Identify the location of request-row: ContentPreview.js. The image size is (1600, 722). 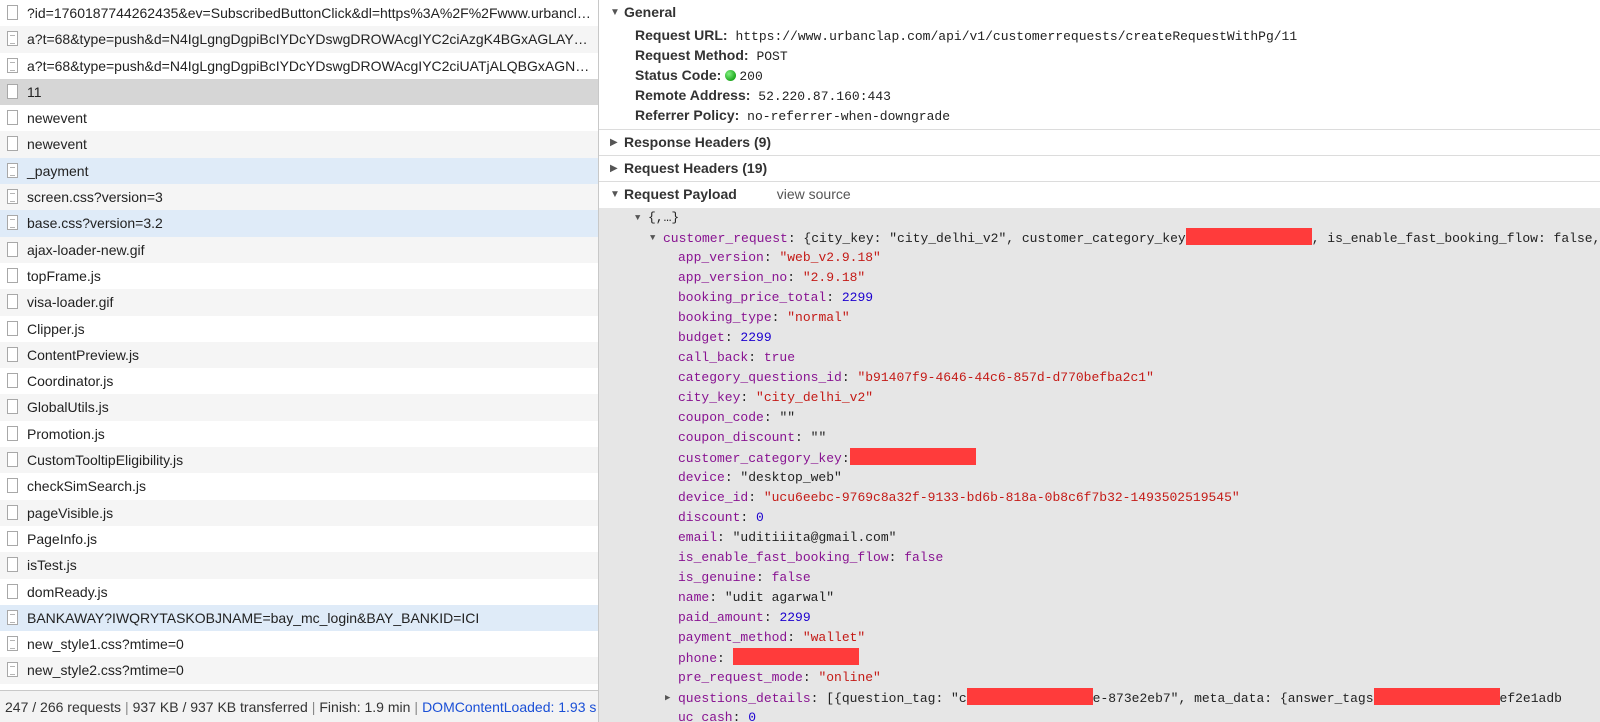
(299, 355).